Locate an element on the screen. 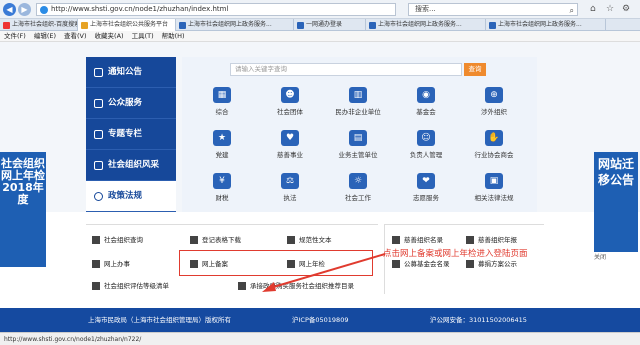  annotation-arrow is located at coordinates (324, 272).